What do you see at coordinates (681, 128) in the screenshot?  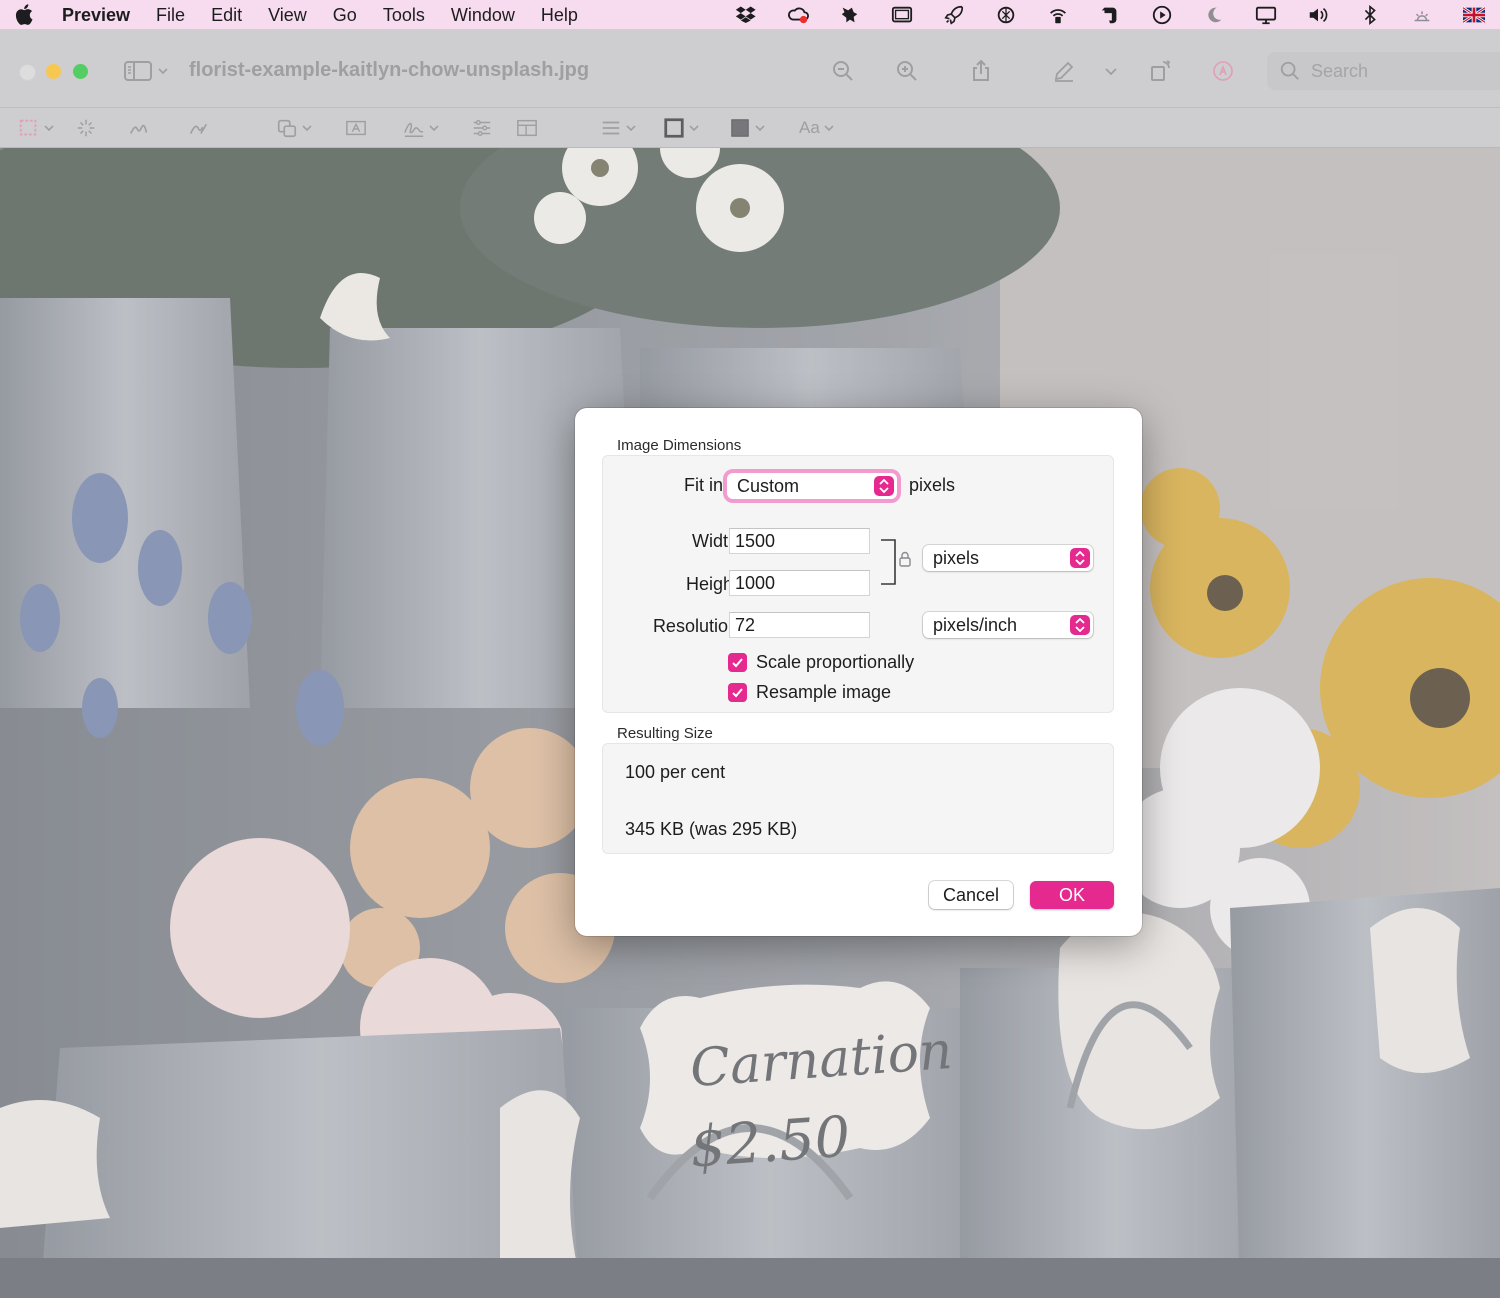 I see `border-color-button` at bounding box center [681, 128].